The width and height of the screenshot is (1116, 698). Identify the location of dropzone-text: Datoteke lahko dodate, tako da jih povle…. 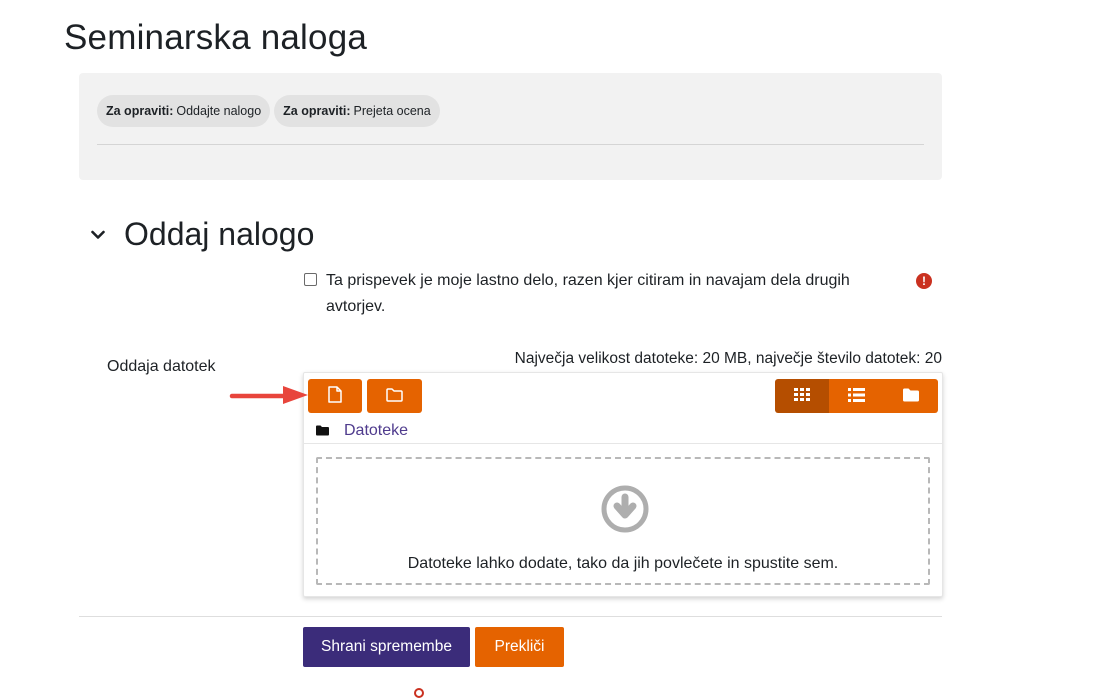
(623, 563).